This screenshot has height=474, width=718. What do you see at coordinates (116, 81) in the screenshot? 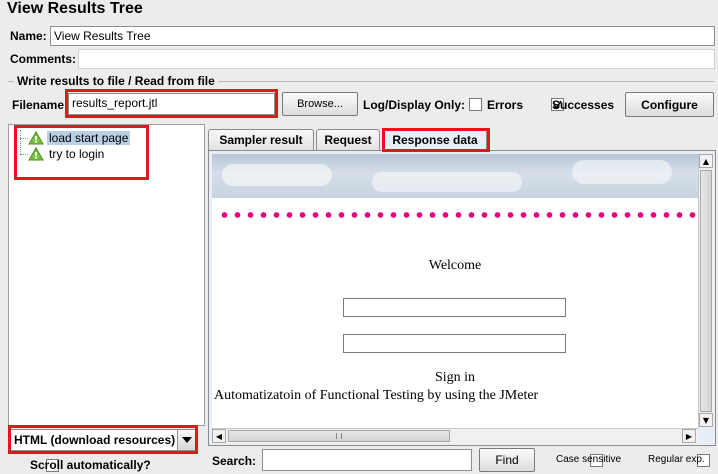
I see `file-group-title: Write results to file / Read from file` at bounding box center [116, 81].